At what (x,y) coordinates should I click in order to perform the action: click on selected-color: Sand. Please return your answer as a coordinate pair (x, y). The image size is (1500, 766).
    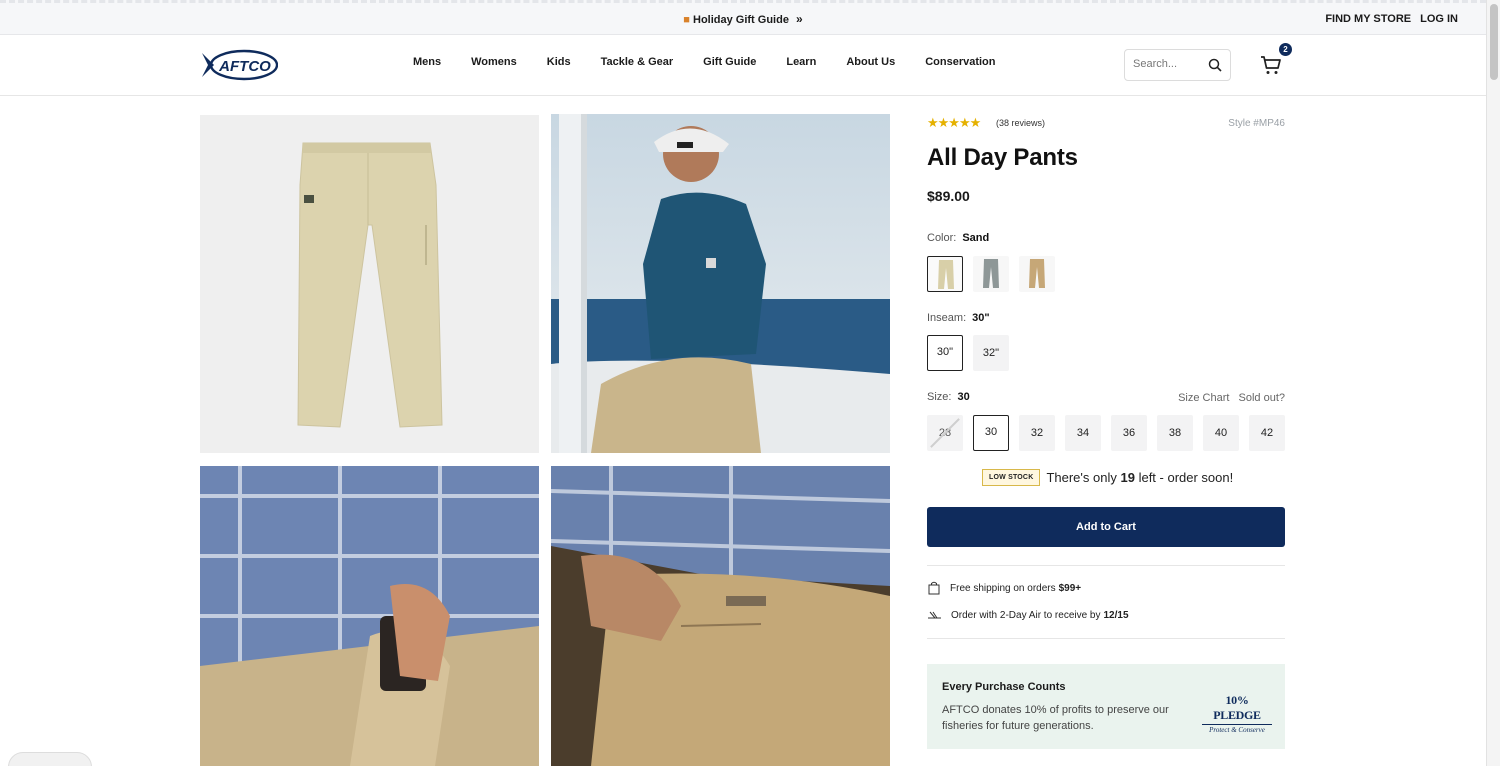
    Looking at the image, I should click on (976, 238).